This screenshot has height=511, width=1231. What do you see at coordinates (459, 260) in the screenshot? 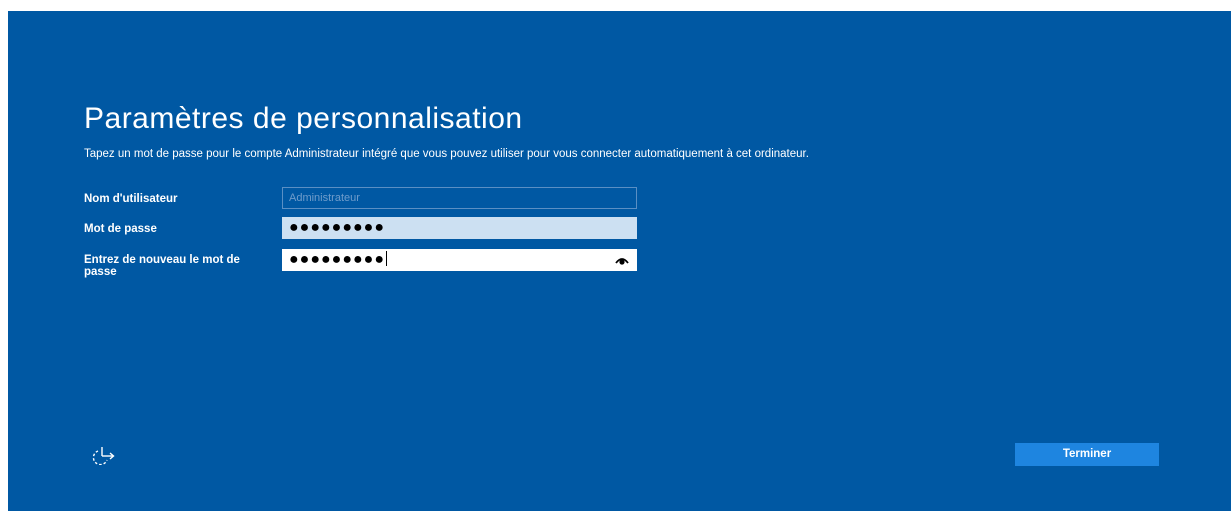
I see `confirm-password-field: ●●●●●●●●●` at bounding box center [459, 260].